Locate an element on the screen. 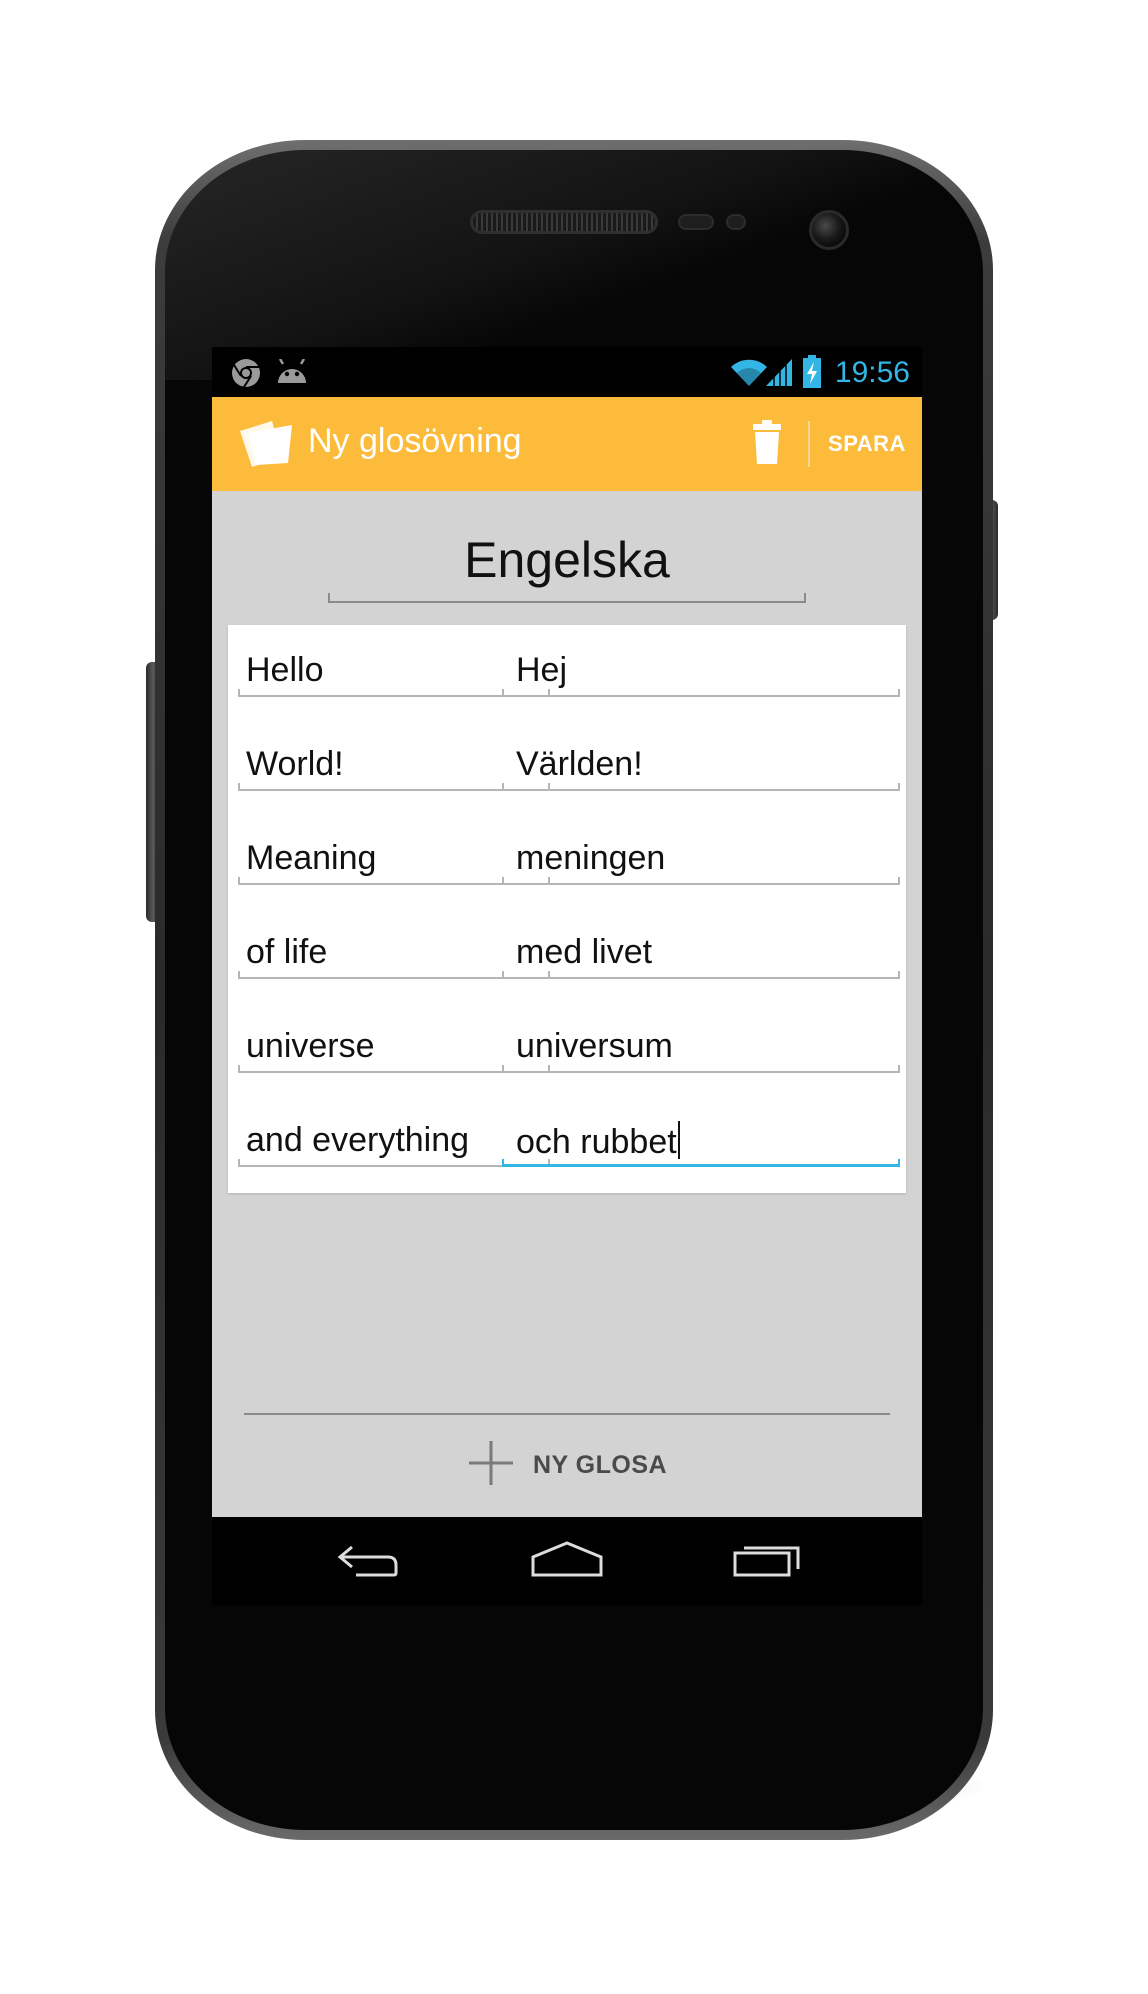 The width and height of the screenshot is (1148, 1994). word-text: World! is located at coordinates (295, 764).